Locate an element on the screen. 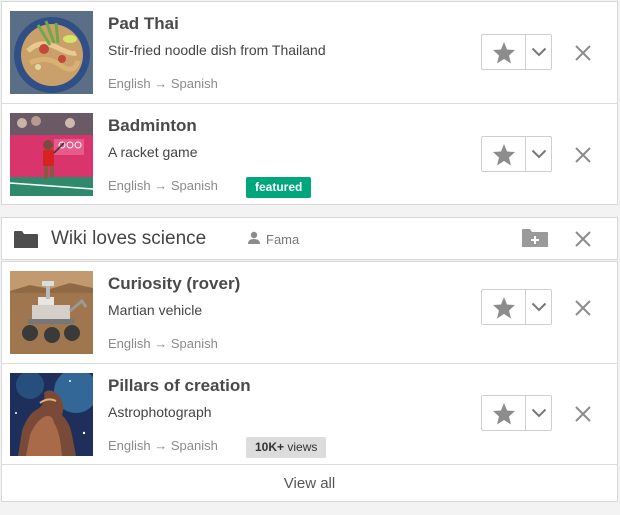 The width and height of the screenshot is (620, 515). collection-header: Wiki loves science Fama is located at coordinates (309, 238).